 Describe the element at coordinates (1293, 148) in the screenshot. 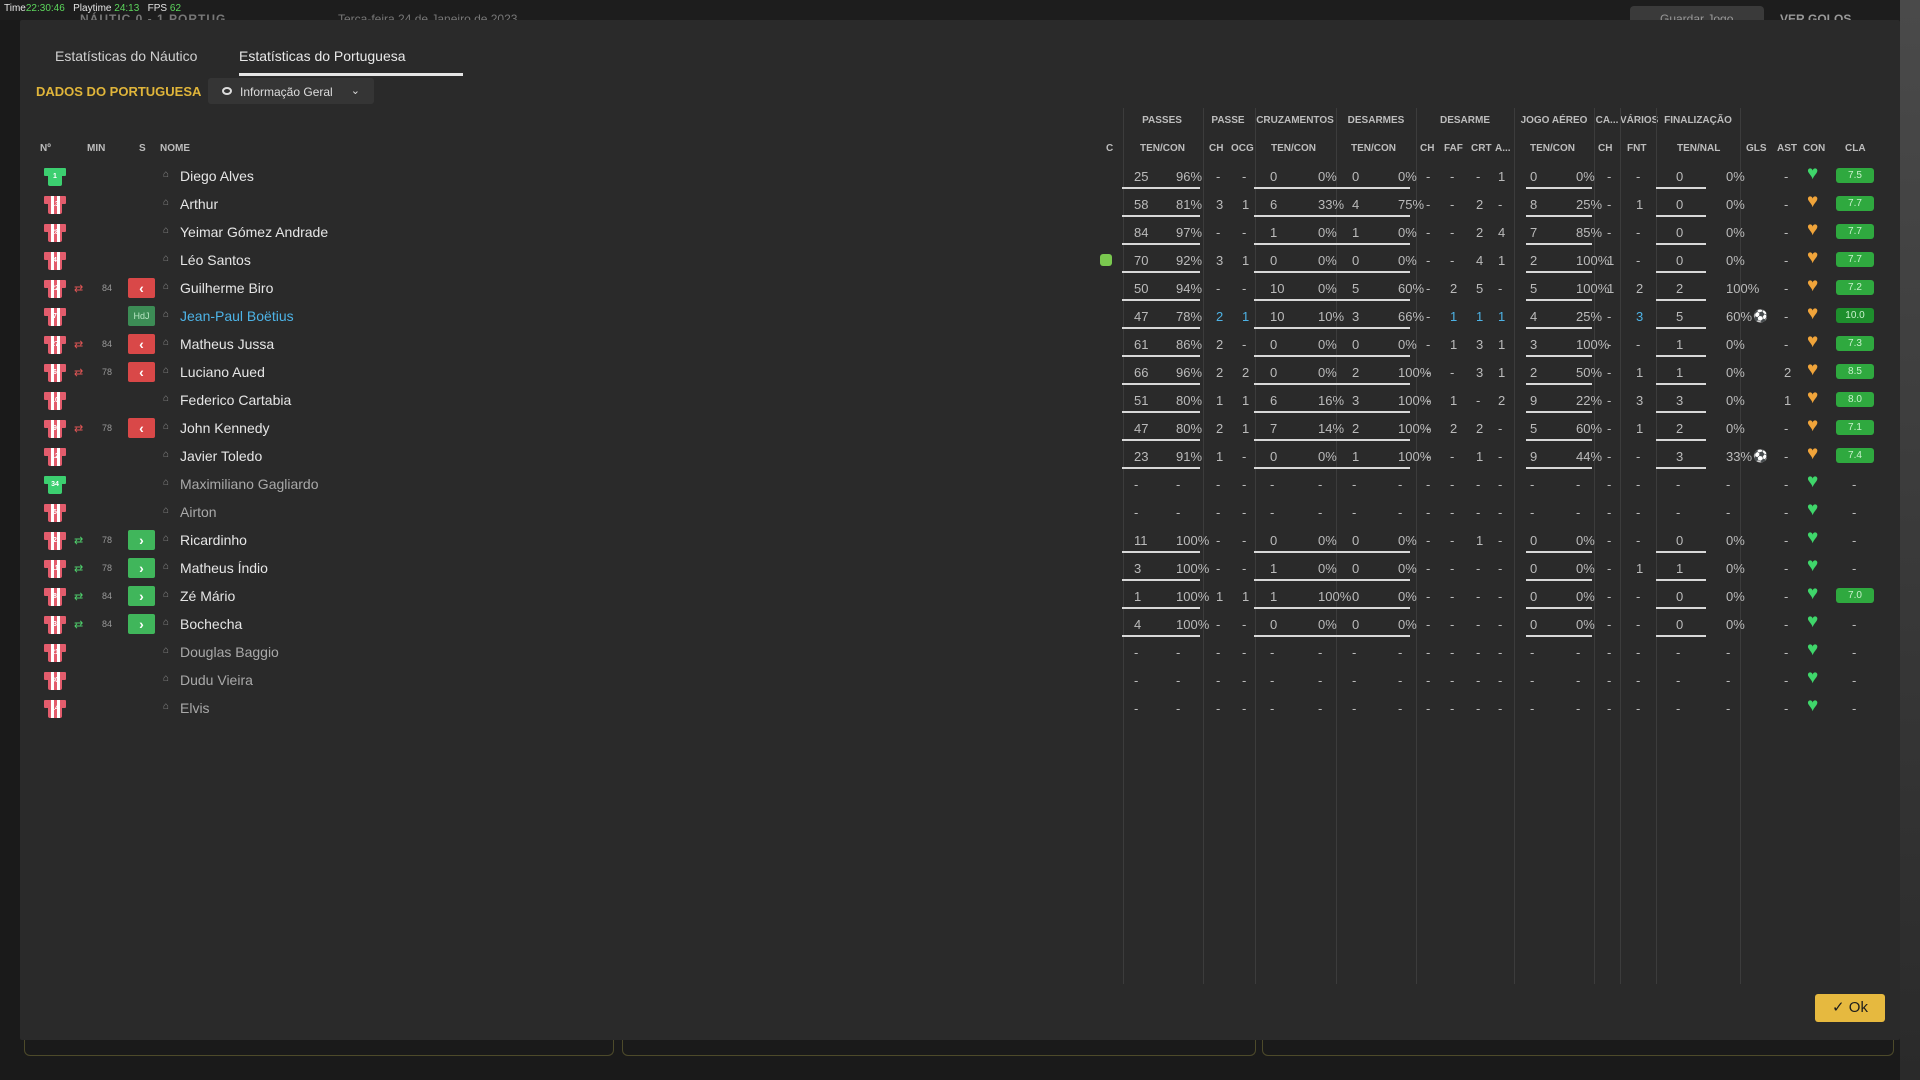

I see `col-cruz-tencon: TEN/CON` at that location.